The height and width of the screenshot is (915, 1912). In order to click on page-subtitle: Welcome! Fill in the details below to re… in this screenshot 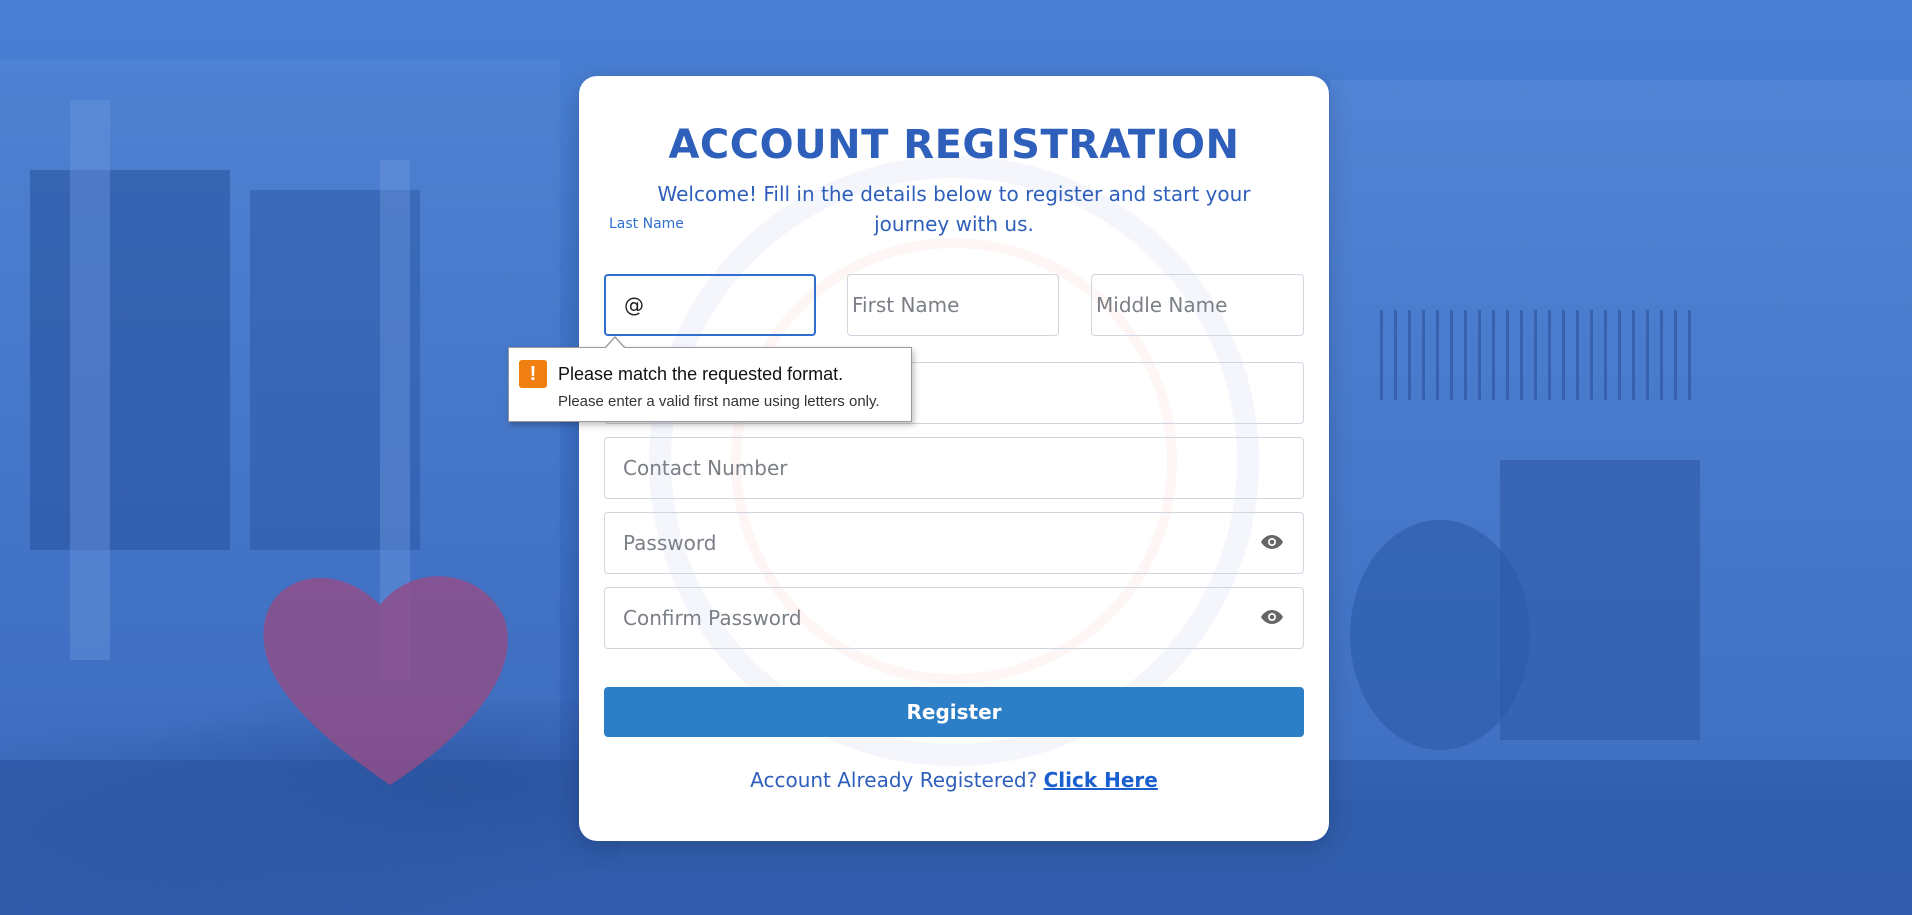, I will do `click(954, 209)`.